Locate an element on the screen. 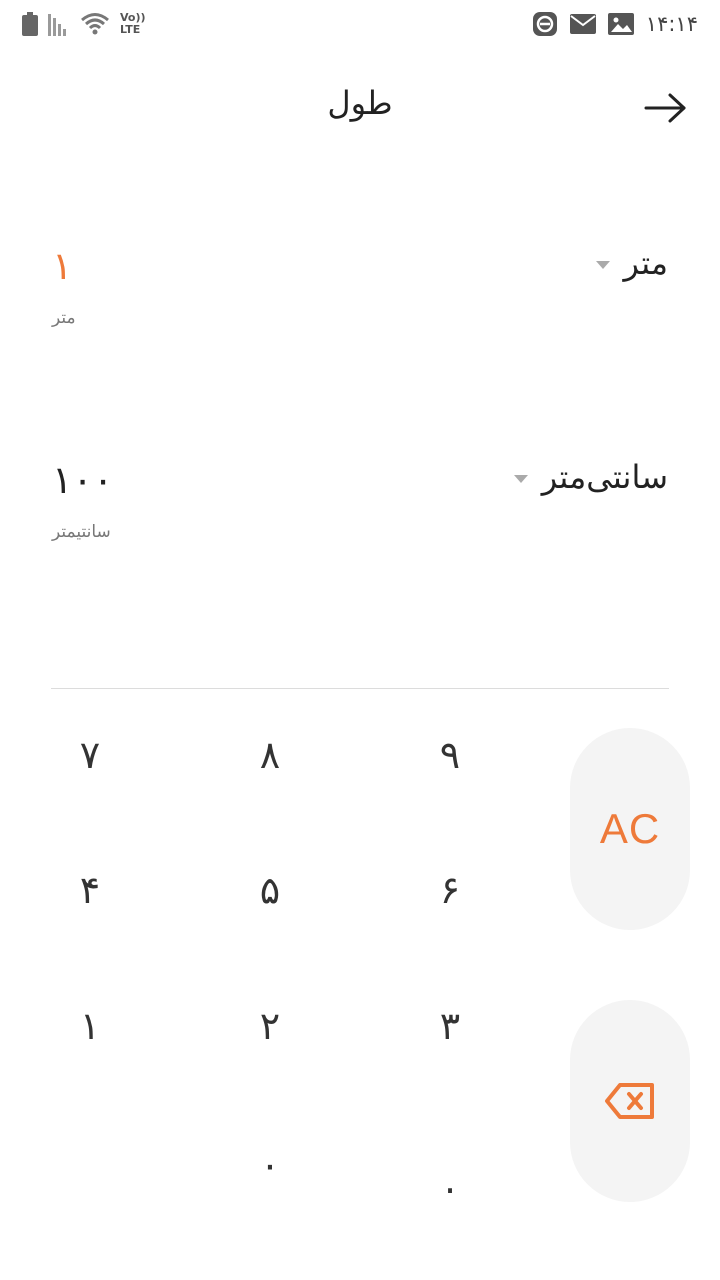  to-unit-name: سانتی‌متر is located at coordinates (604, 477).